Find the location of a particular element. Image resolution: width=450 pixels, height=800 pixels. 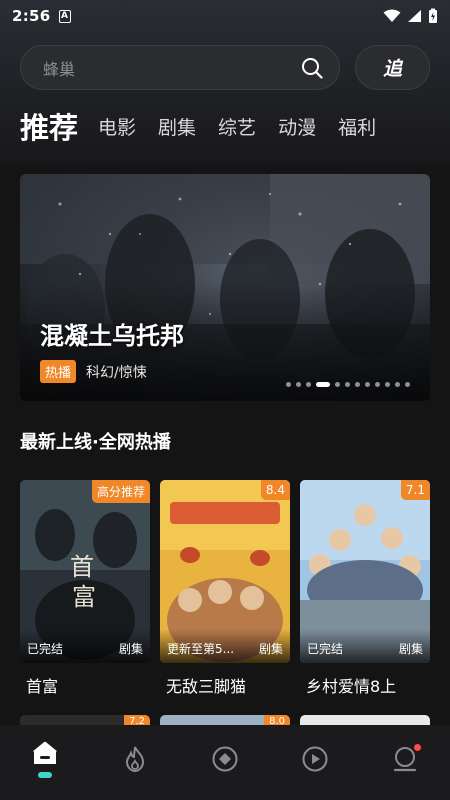

content-card: 8.4 更新至第5... 剧集 无敌三脚猫 is located at coordinates (225, 588).